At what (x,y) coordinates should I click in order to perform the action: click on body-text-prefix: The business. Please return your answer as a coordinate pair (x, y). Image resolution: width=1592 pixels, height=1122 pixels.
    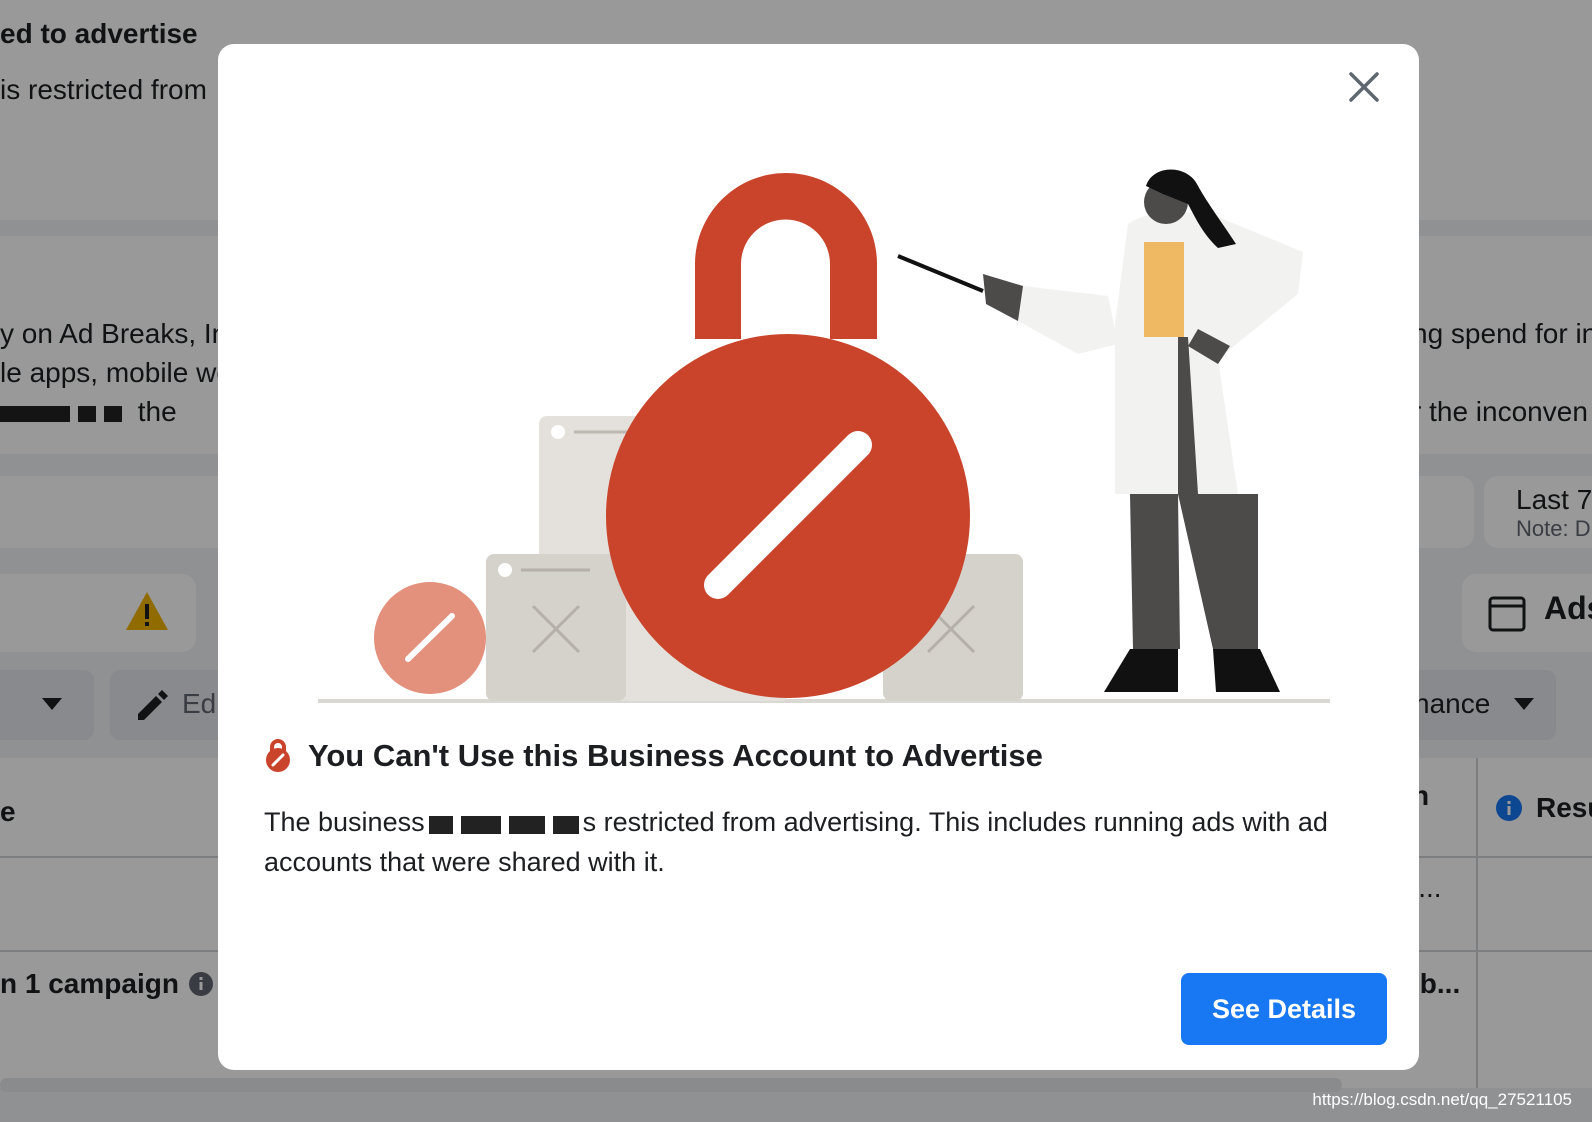
    Looking at the image, I should click on (344, 822).